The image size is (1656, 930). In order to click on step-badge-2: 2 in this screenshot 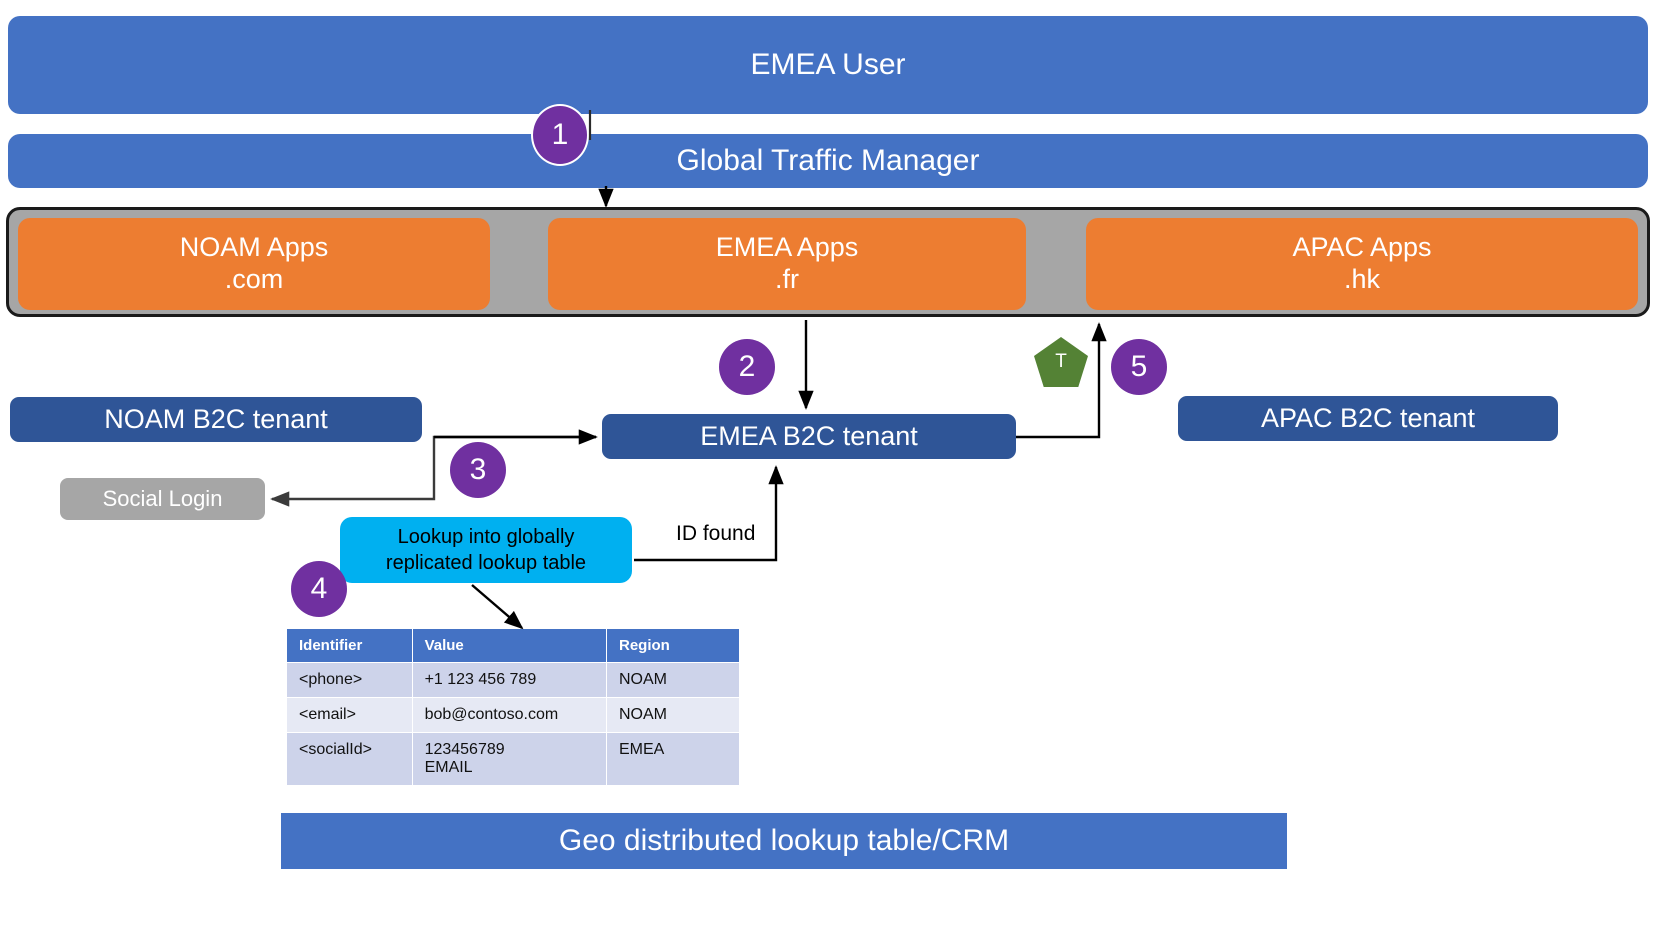, I will do `click(747, 367)`.